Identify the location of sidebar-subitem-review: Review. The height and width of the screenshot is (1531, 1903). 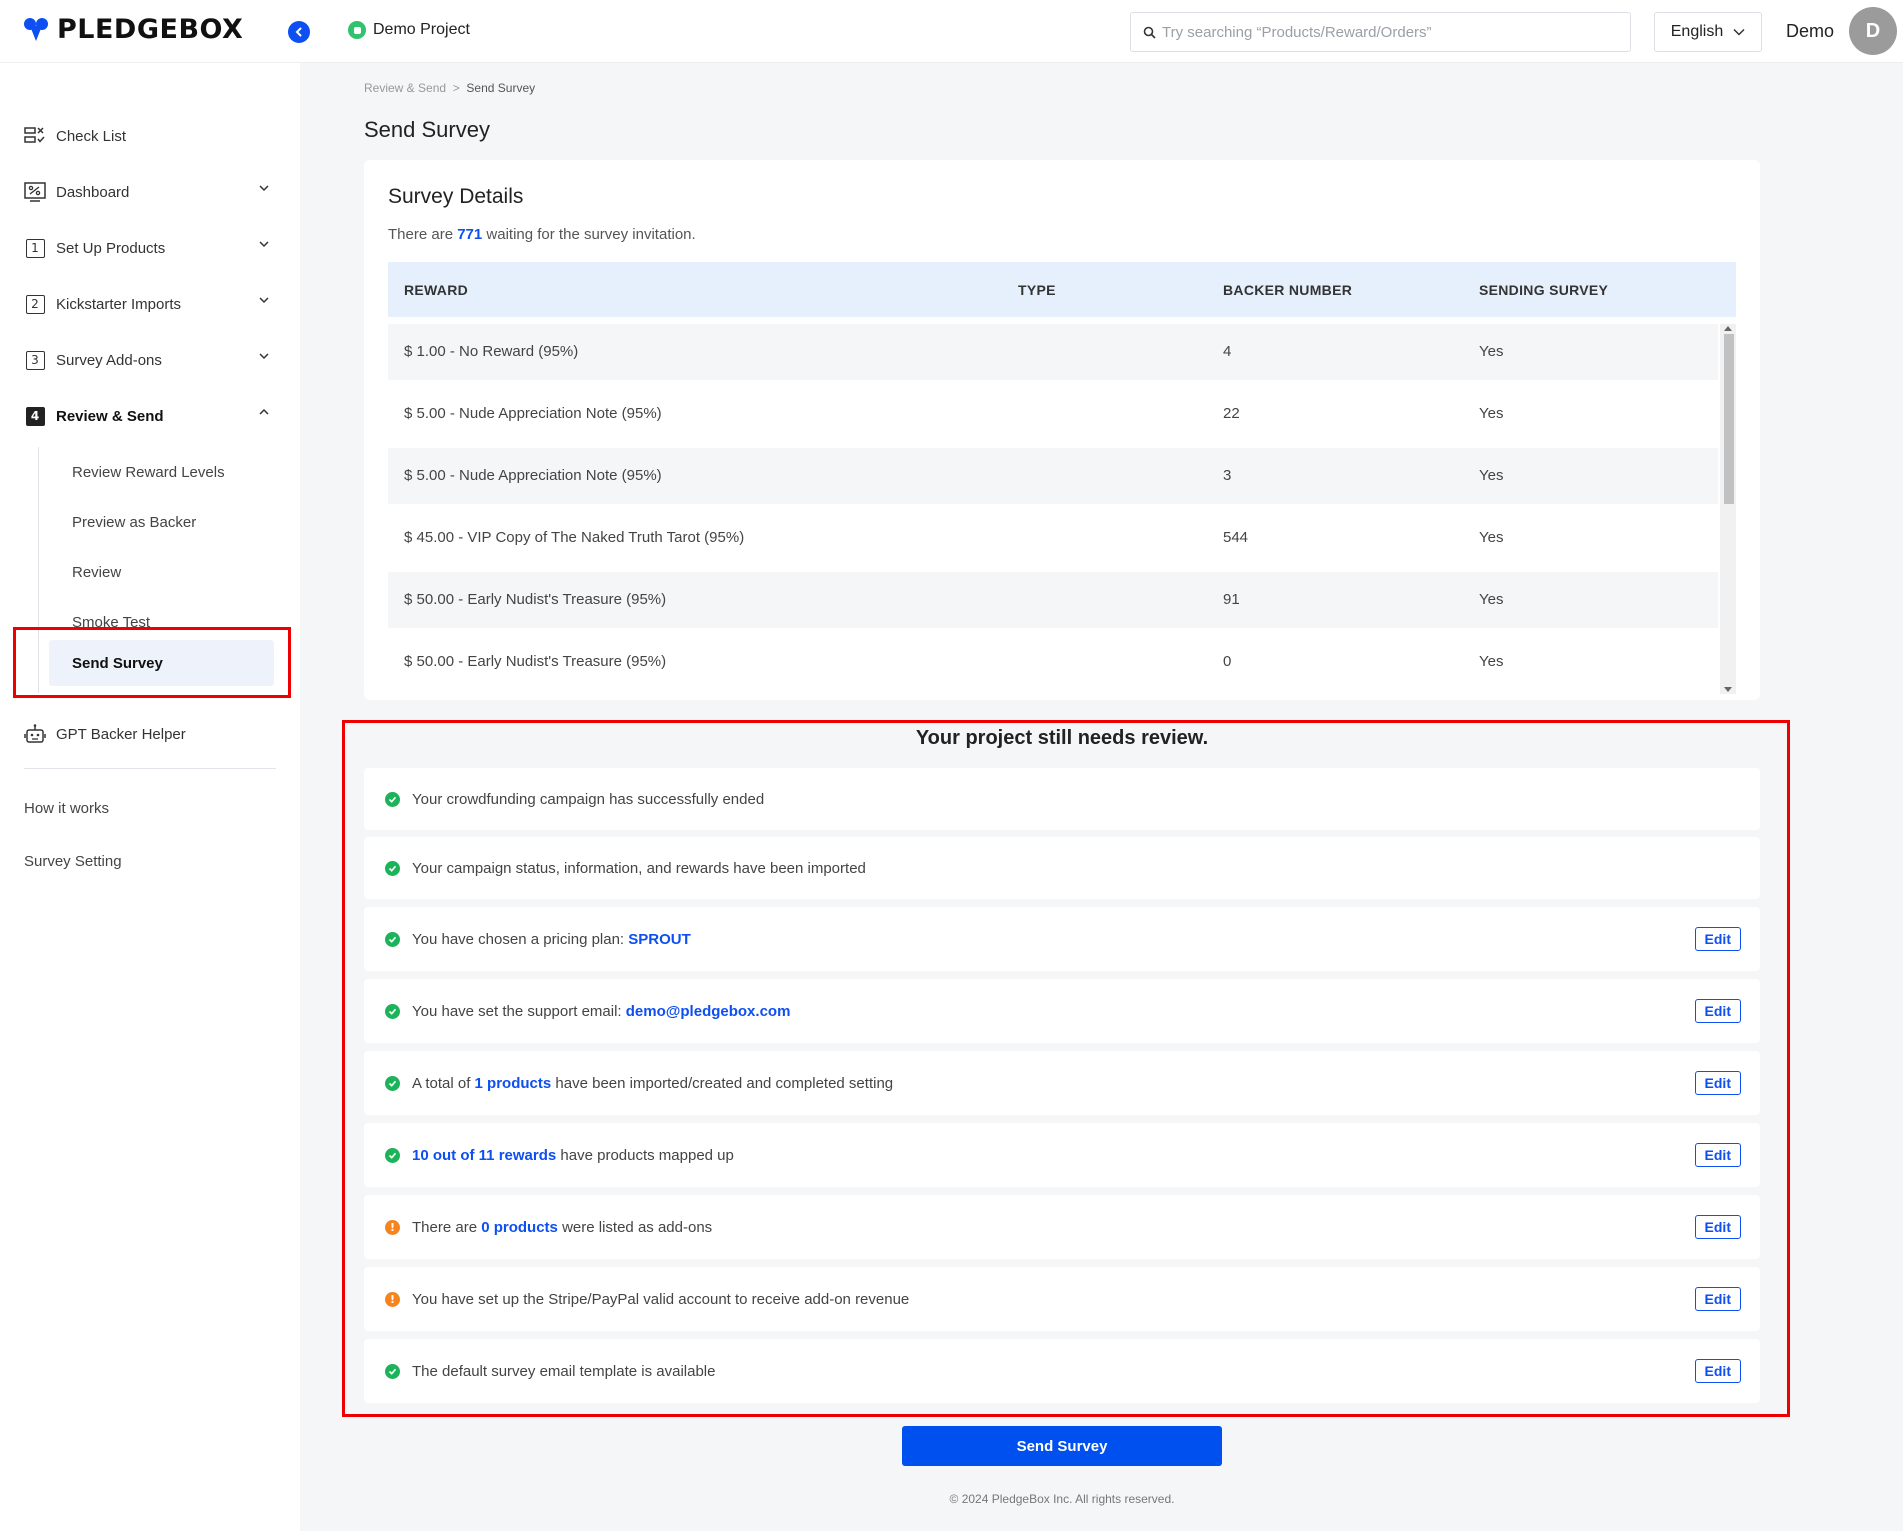
(96, 572).